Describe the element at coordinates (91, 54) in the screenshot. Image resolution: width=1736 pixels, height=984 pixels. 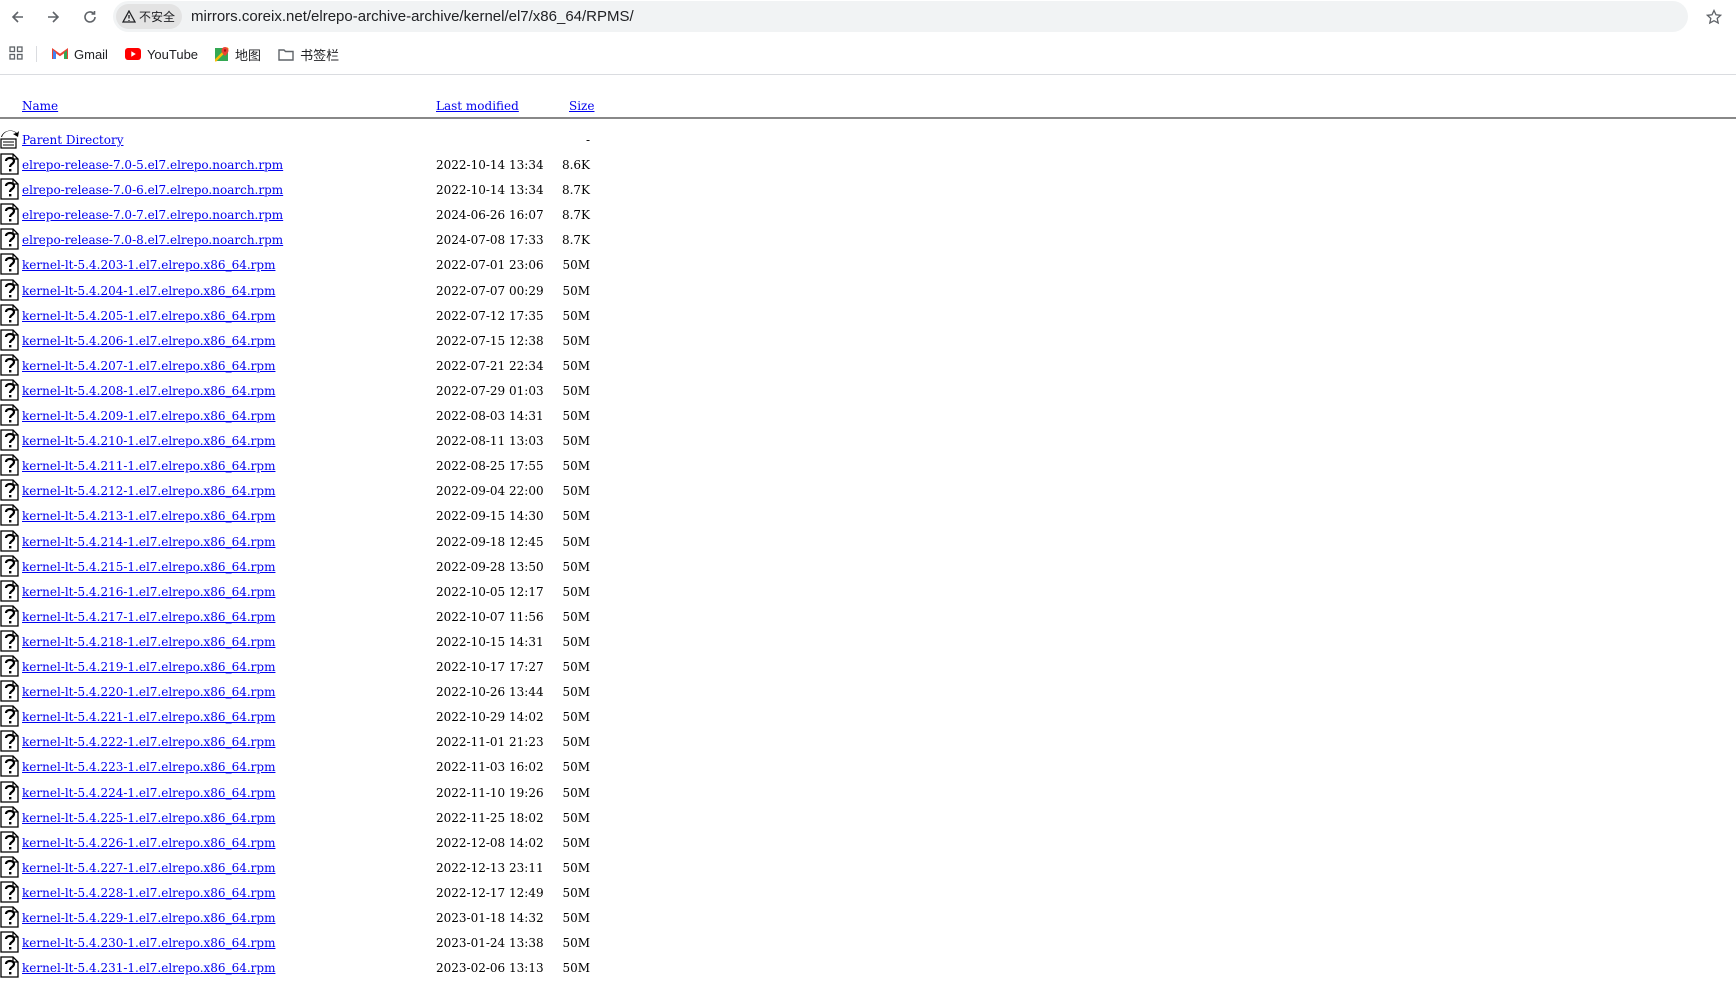
I see `bookmark-label: Gmail` at that location.